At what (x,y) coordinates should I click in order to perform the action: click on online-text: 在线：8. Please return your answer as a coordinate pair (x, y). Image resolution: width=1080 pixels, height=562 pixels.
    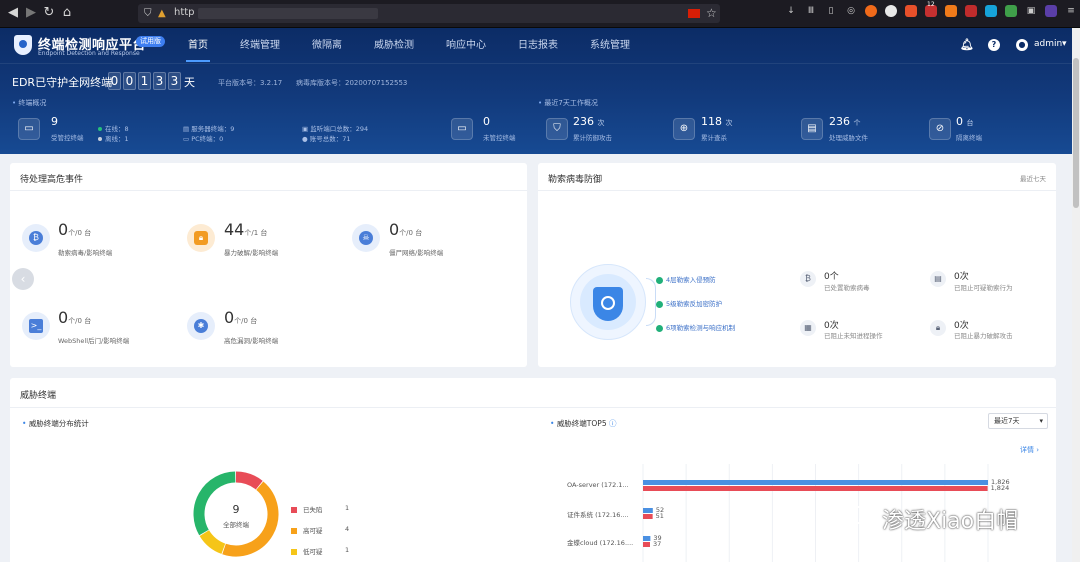
    Looking at the image, I should click on (117, 129).